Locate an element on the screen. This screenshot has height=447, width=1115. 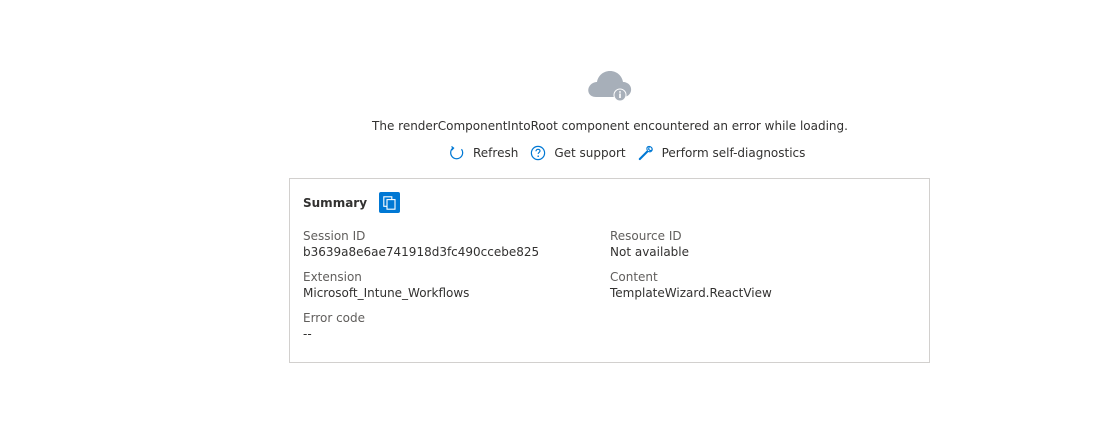
refresh-label: Refresh is located at coordinates (496, 153).